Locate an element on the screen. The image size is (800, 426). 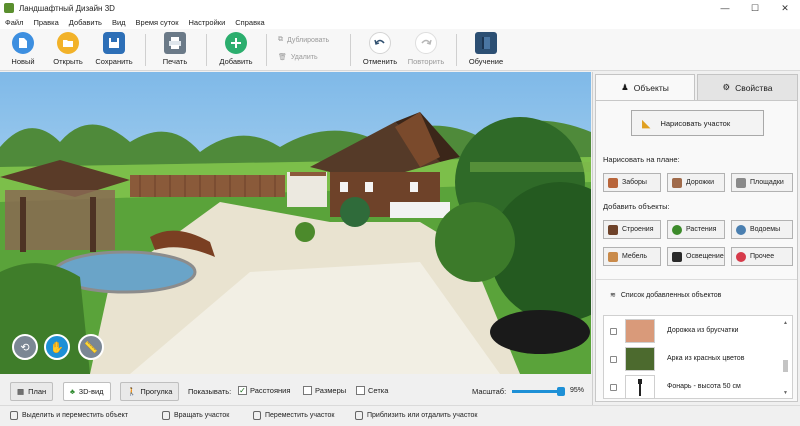
paths-button: Дорожки is located at coordinates (696, 182).